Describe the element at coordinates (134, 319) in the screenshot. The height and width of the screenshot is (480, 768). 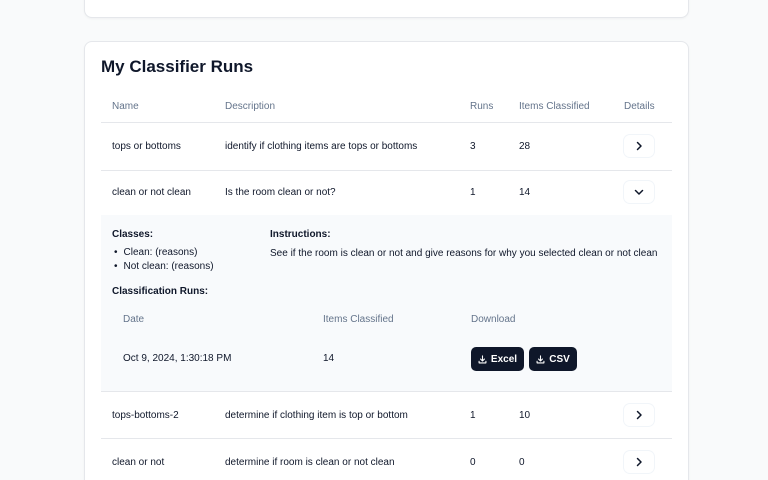
I see `runs-header-date: Date` at that location.